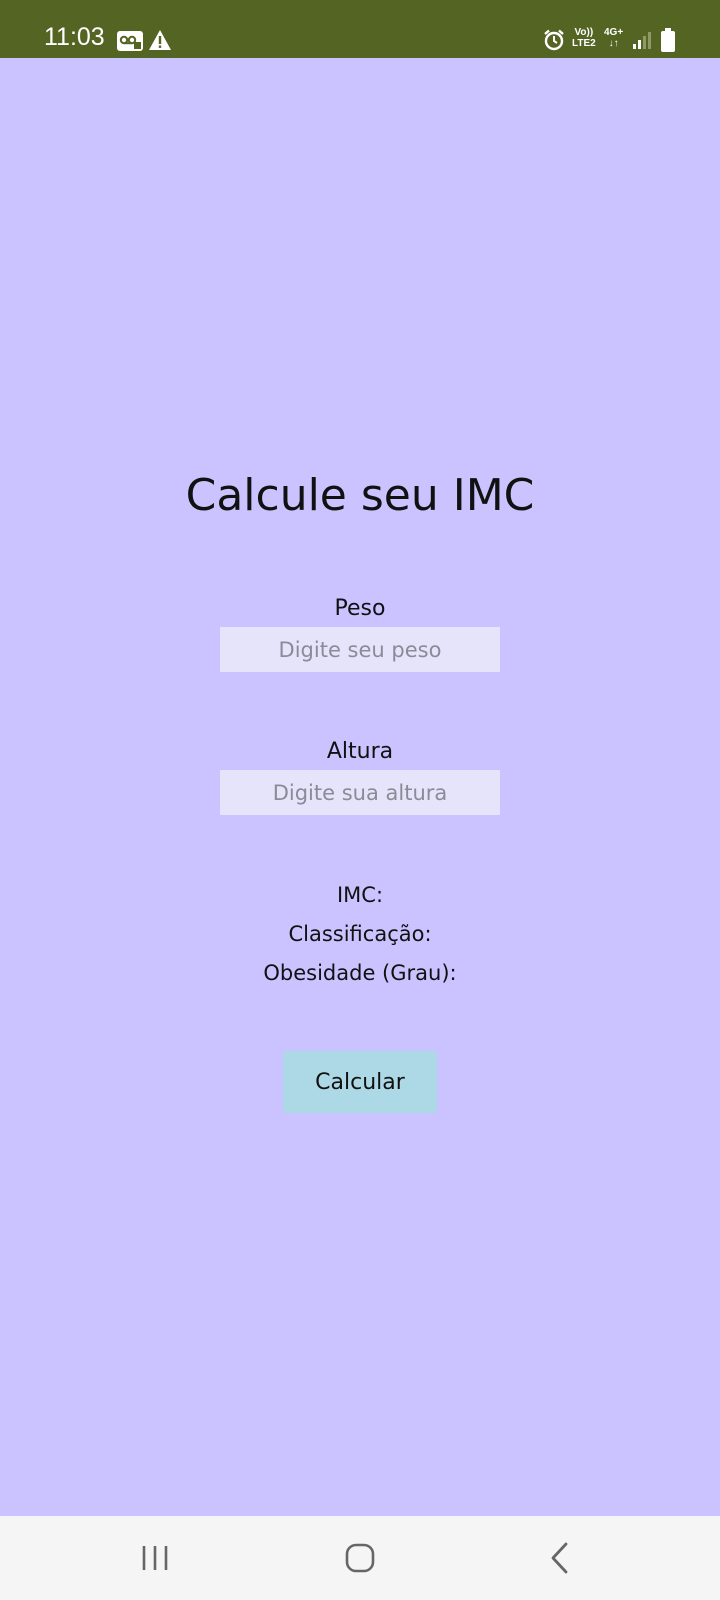  Describe the element at coordinates (584, 32) in the screenshot. I see `volte-top-text: Vo))` at that location.